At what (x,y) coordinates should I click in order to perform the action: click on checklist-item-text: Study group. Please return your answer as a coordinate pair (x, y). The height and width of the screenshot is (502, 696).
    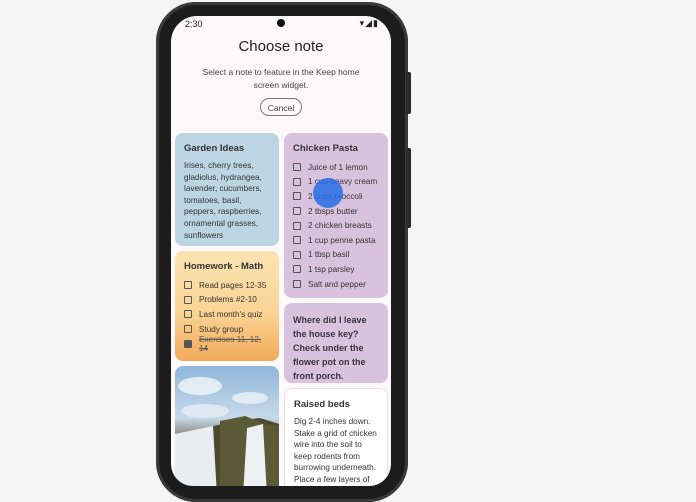
    Looking at the image, I should click on (221, 329).